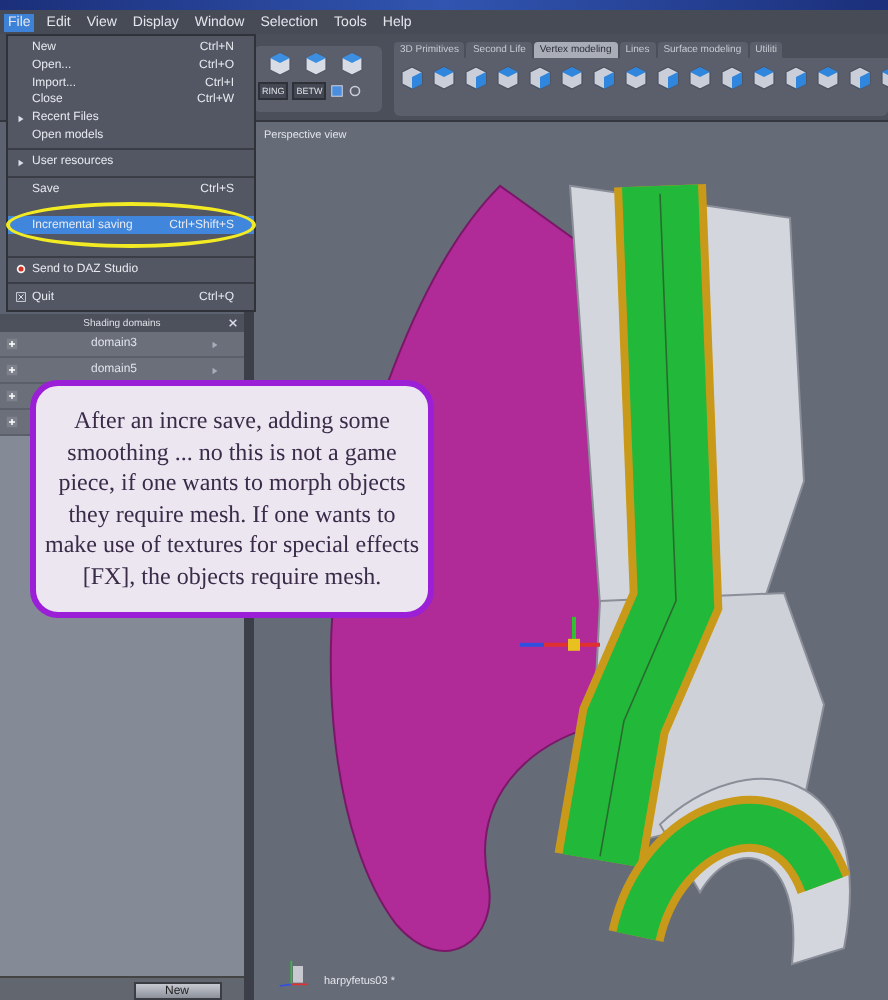  Describe the element at coordinates (355, 91) in the screenshot. I see `loop-icon` at that location.